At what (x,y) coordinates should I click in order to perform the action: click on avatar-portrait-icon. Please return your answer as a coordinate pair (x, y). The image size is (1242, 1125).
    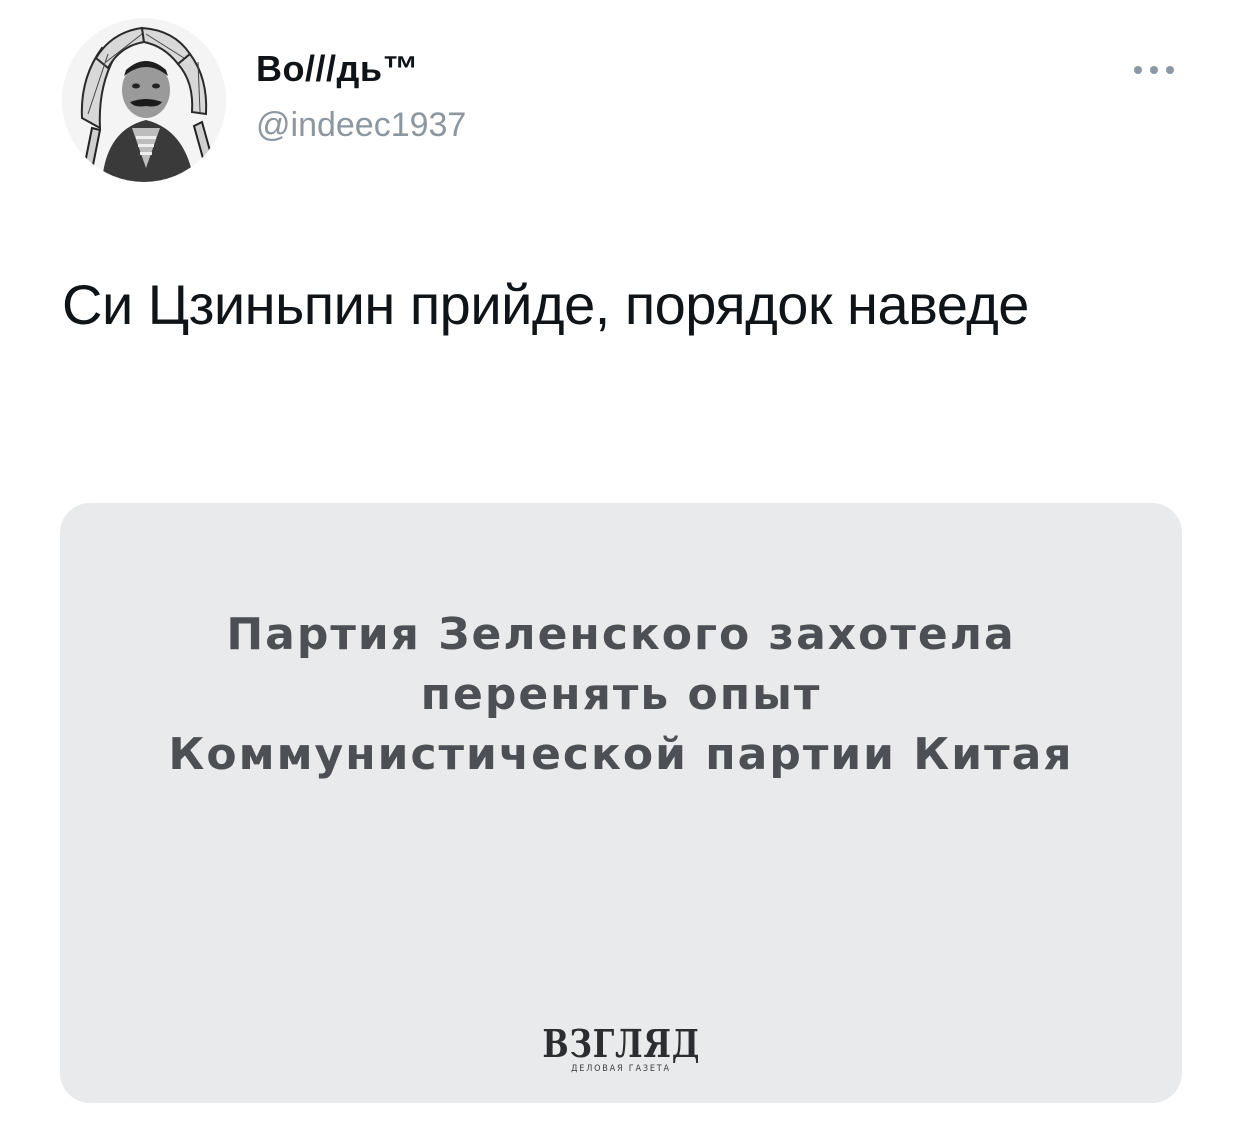
    Looking at the image, I should click on (144, 100).